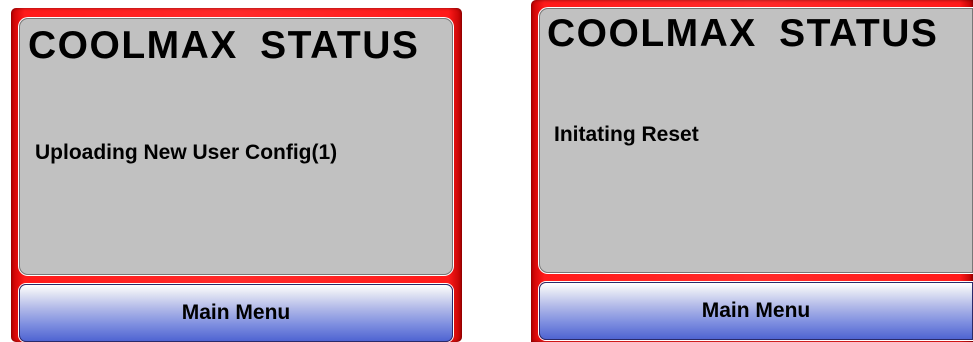  I want to click on status-message: Initating Reset, so click(626, 134).